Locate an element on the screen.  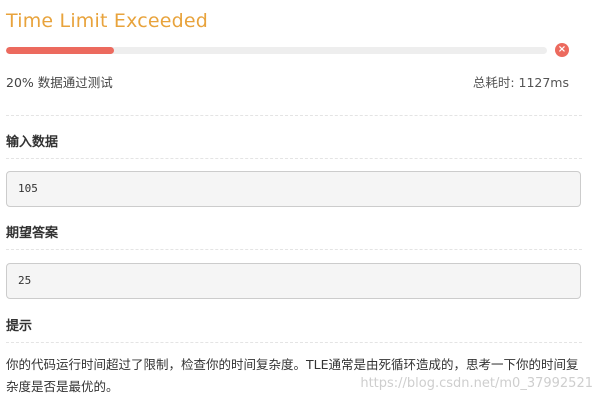
pass-rate-text: 20% 数据通过测试 is located at coordinates (59, 82).